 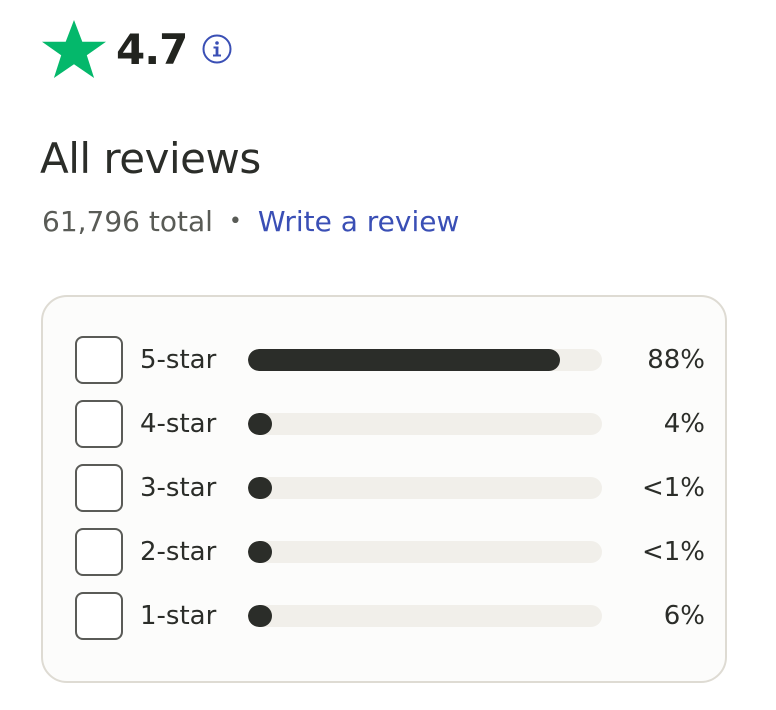 I want to click on filter-label: 4-star, so click(x=178, y=424).